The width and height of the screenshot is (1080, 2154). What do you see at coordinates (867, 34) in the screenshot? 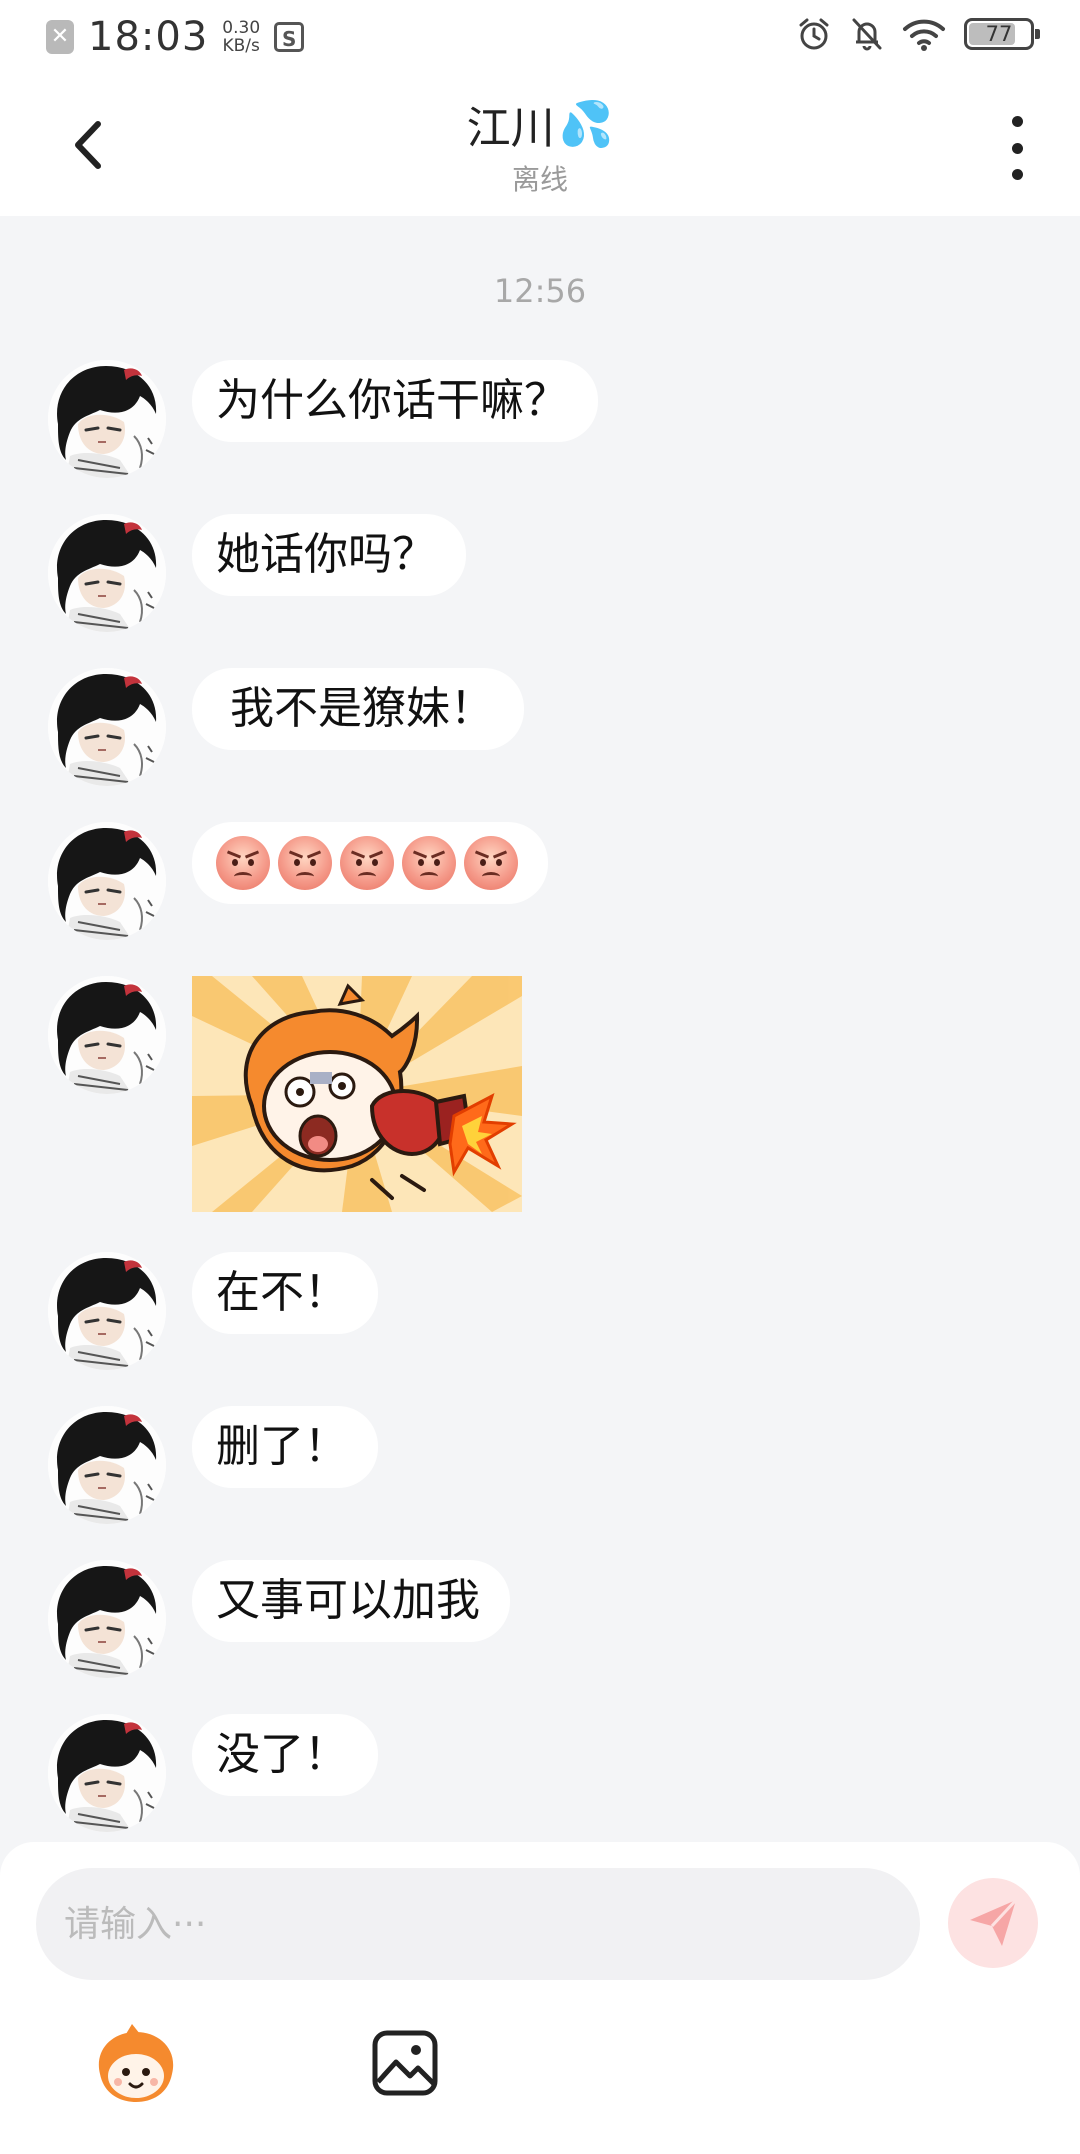
I see `bell-muted-icon` at bounding box center [867, 34].